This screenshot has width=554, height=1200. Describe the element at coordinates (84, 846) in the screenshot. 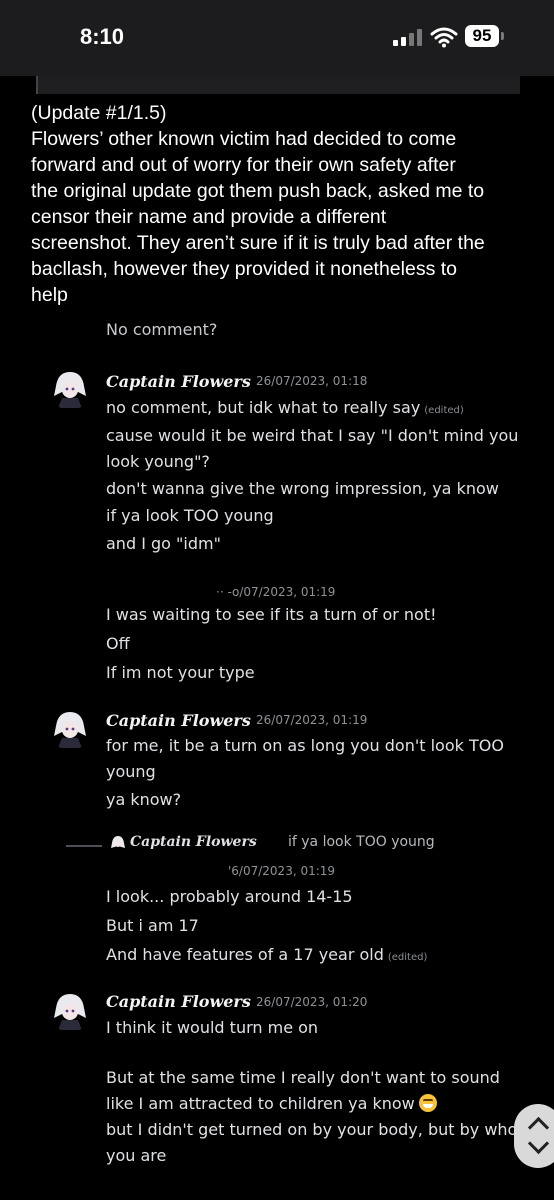

I see `reply-connector` at that location.